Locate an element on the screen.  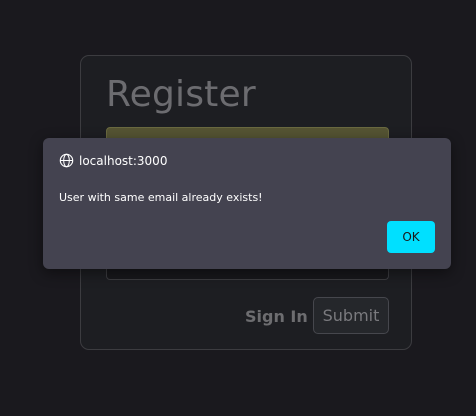
page-title: Register is located at coordinates (181, 94).